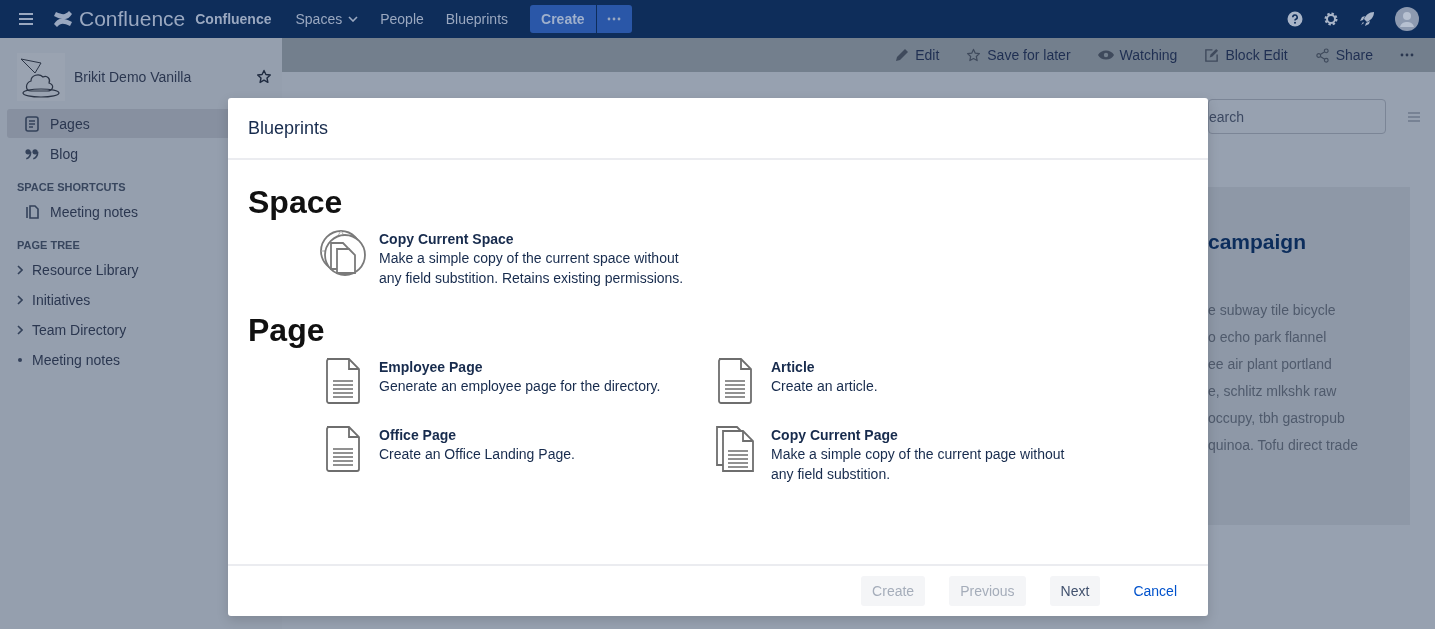 This screenshot has width=1435, height=629. I want to click on pencil-icon, so click(902, 55).